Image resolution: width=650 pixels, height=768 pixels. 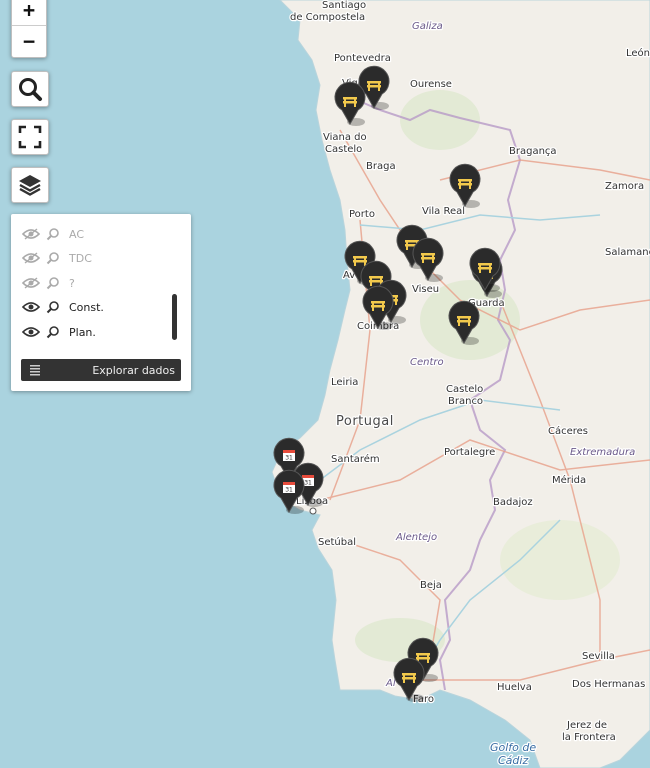 What do you see at coordinates (560, 560) in the screenshot?
I see `forest-area` at bounding box center [560, 560].